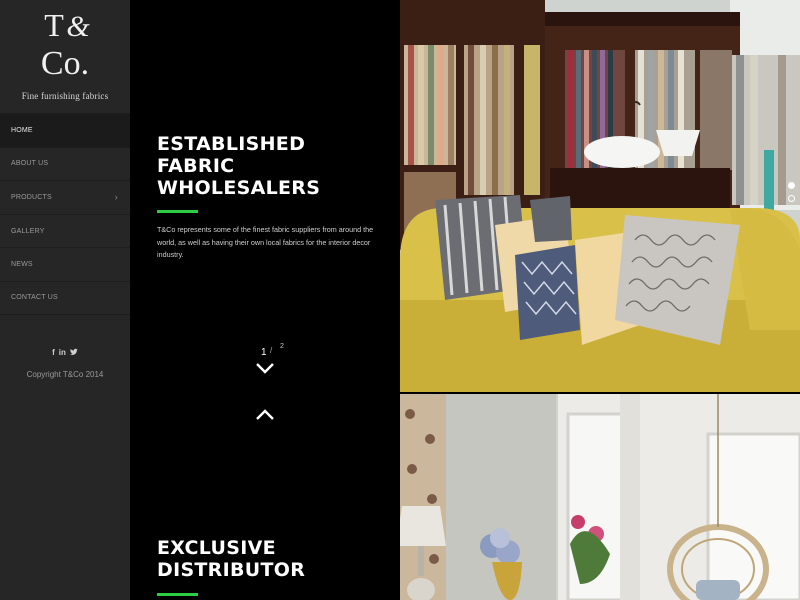 Image resolution: width=800 pixels, height=600 pixels. I want to click on svg-text: T, so click(54, 25).